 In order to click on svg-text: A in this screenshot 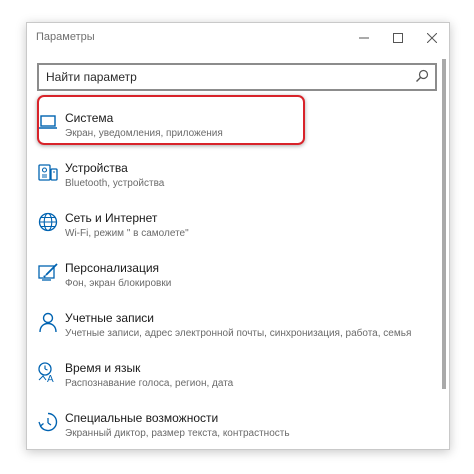, I will do `click(50, 378)`.